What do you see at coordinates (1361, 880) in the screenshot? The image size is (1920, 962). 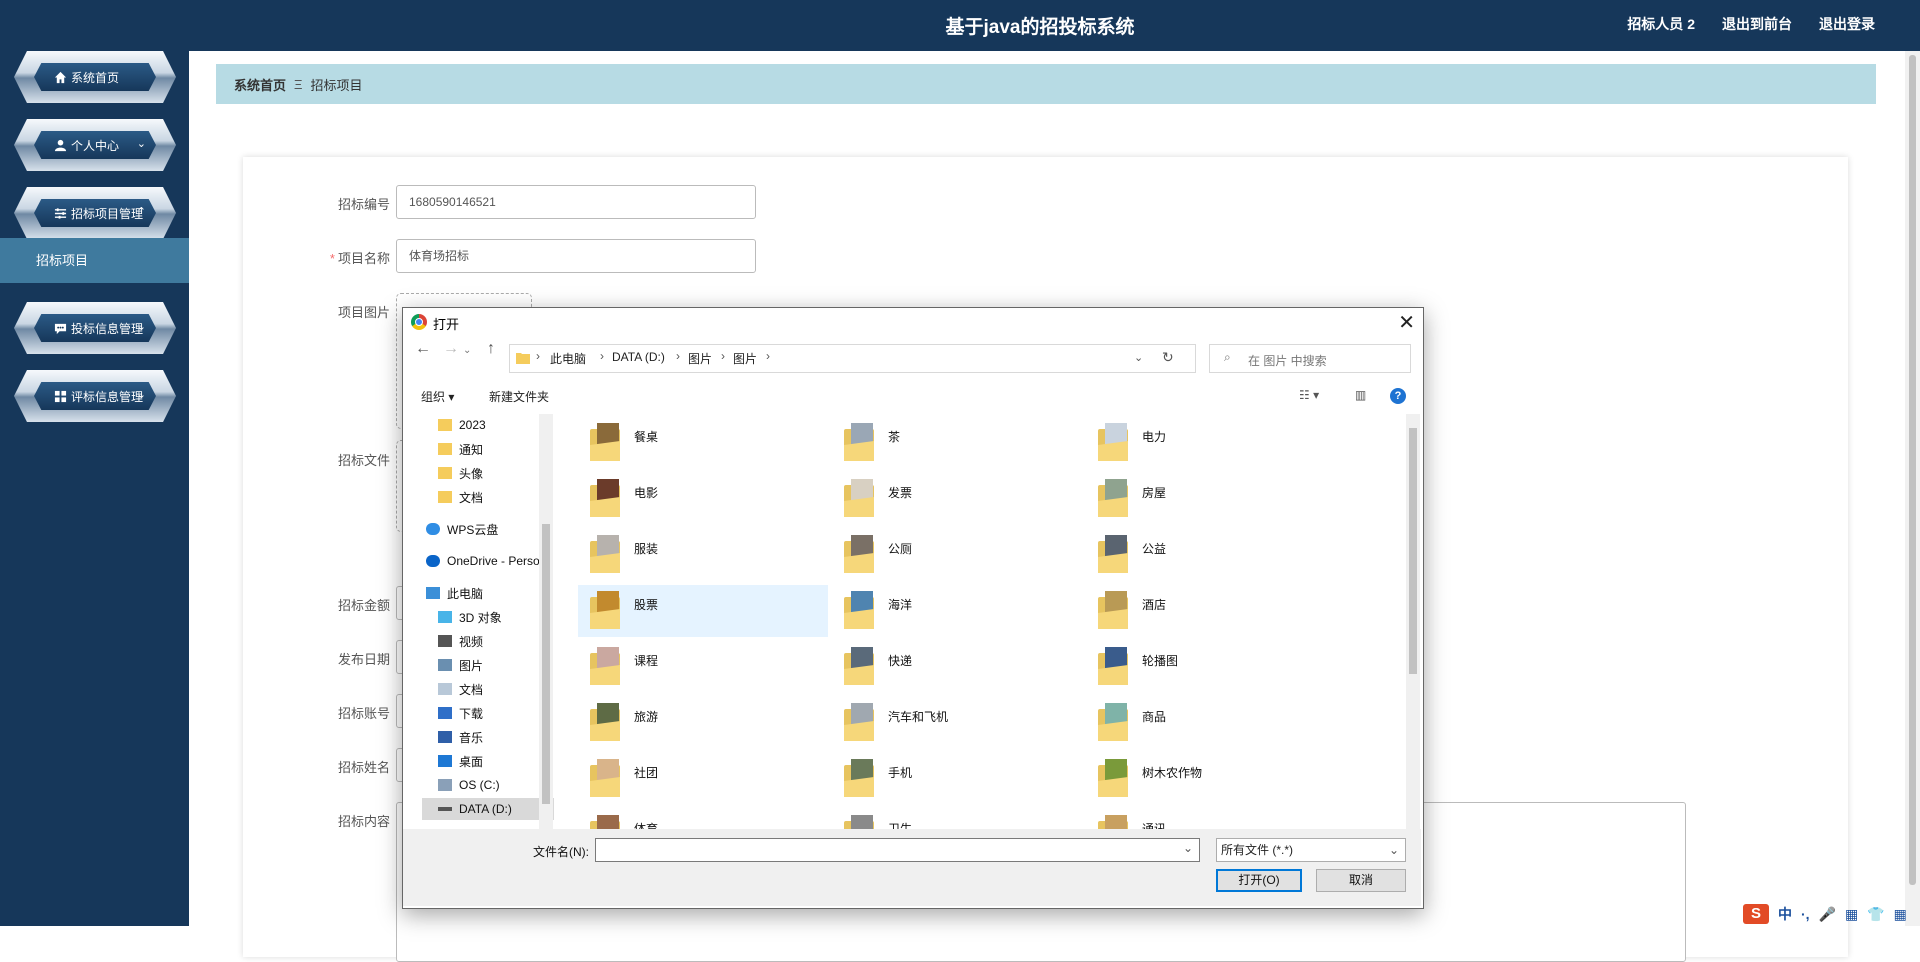 I see `cancel-button: 取消` at bounding box center [1361, 880].